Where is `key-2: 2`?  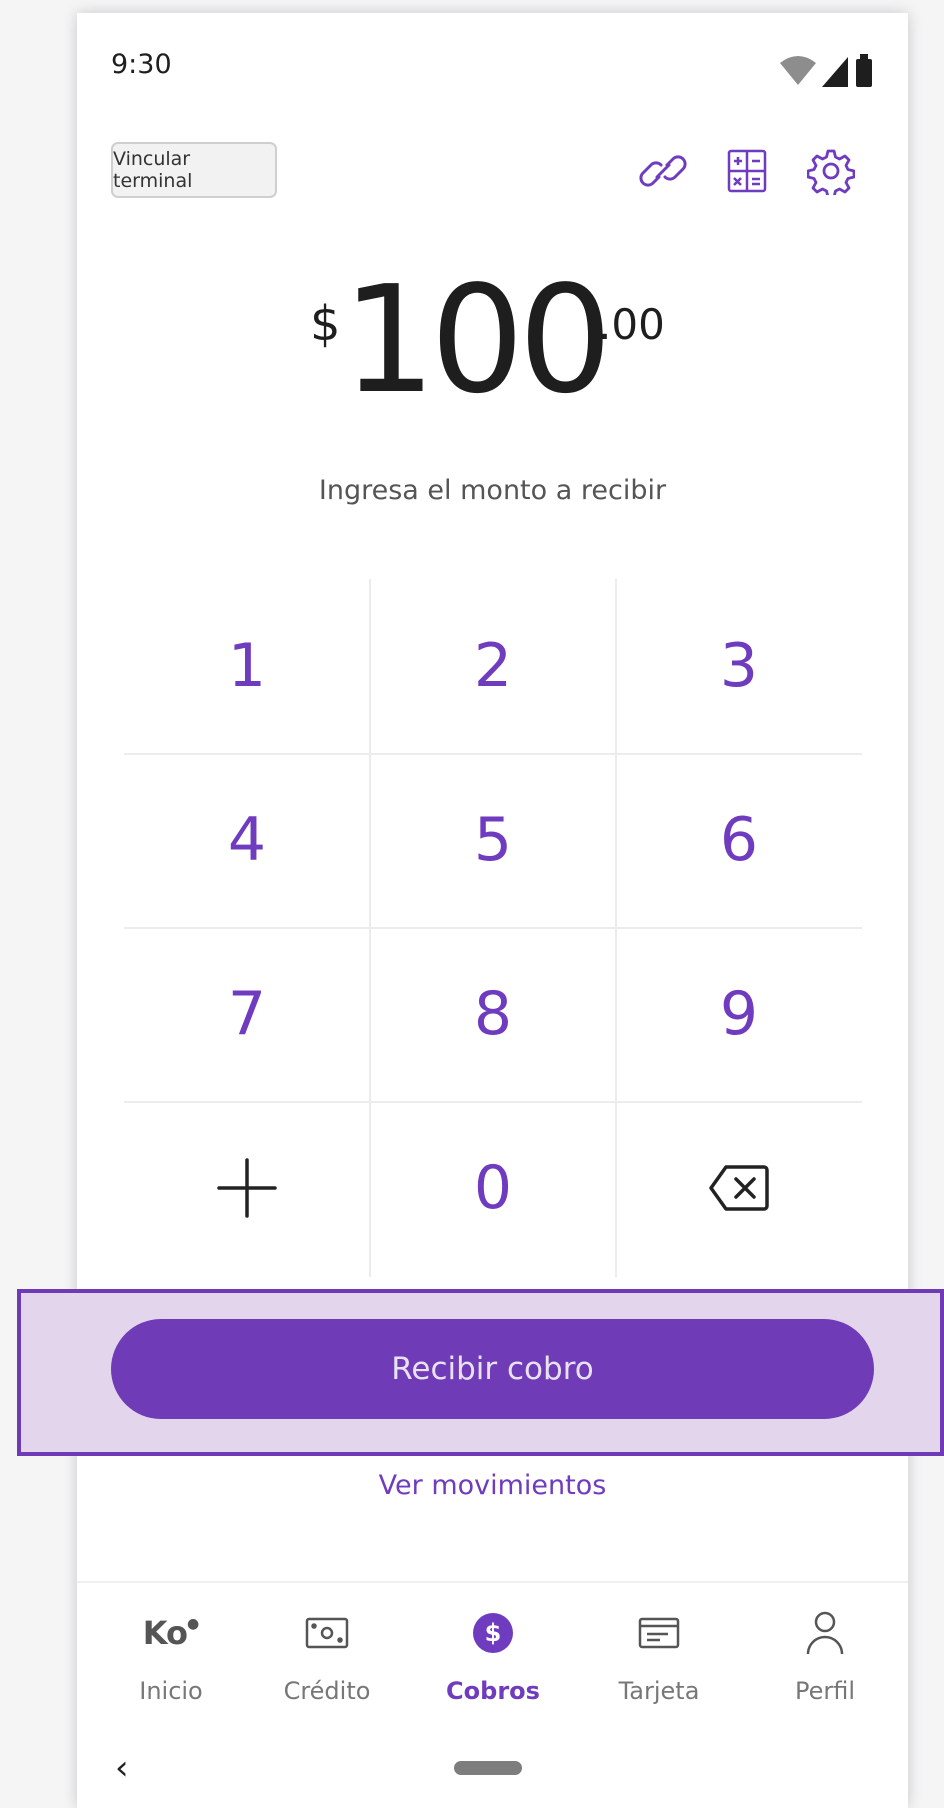
key-2: 2 is located at coordinates (493, 666).